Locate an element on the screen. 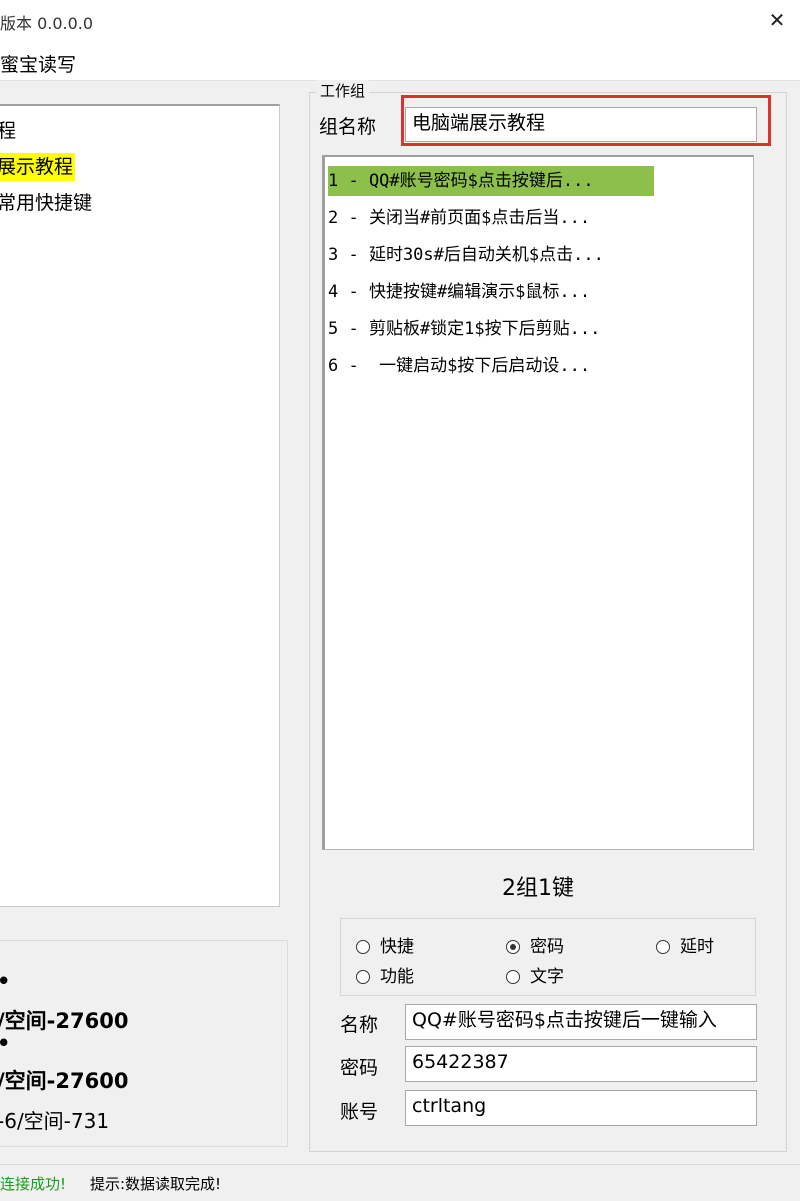 This screenshot has width=800, height=1201. status-bar: 连接成功! 提示:数据读取完成! is located at coordinates (400, 1182).